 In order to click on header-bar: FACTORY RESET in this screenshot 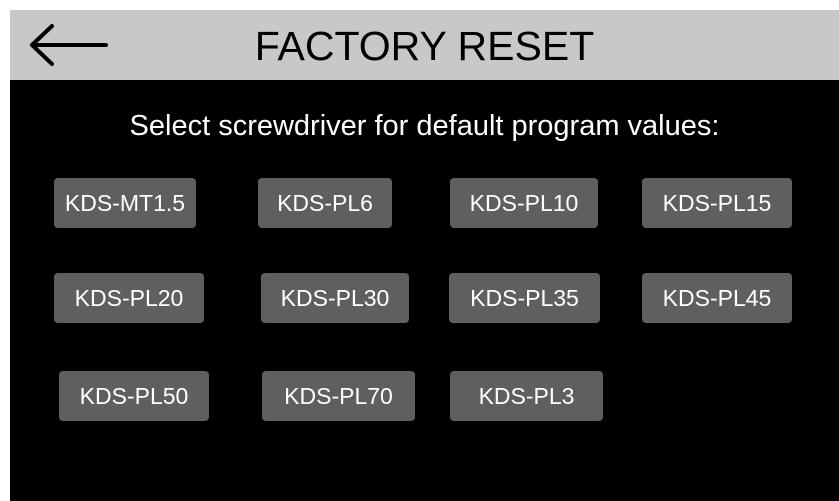, I will do `click(424, 45)`.